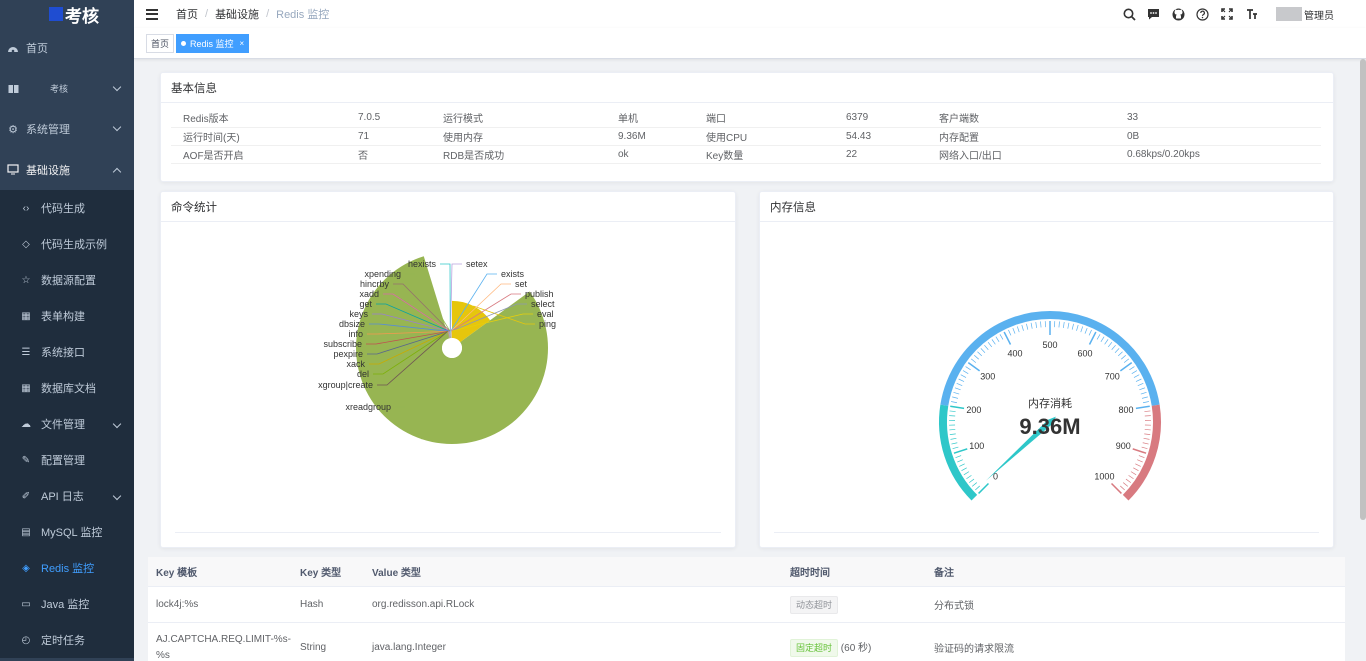 Image resolution: width=1366 pixels, height=661 pixels. What do you see at coordinates (1363, 289) in the screenshot?
I see `scrollbar` at bounding box center [1363, 289].